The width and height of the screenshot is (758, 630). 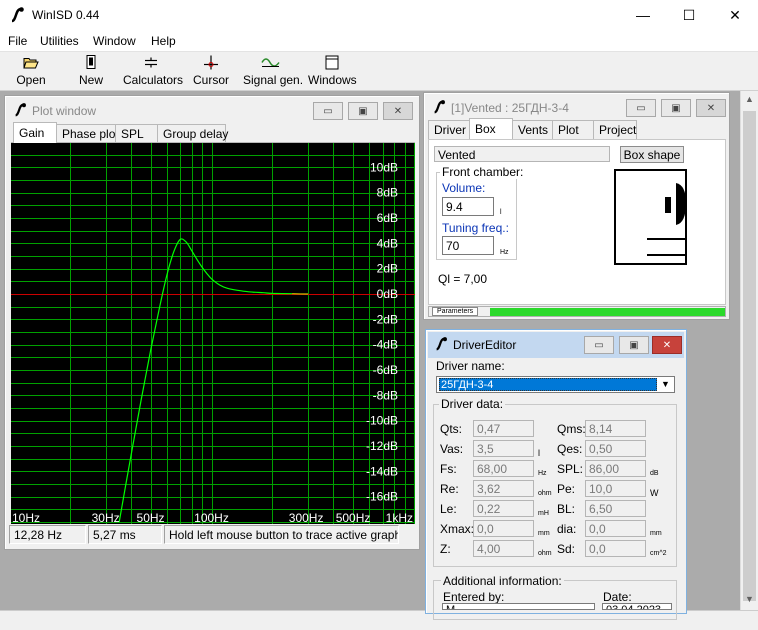 I want to click on plot-window-logo-icon, so click(x=20, y=110).